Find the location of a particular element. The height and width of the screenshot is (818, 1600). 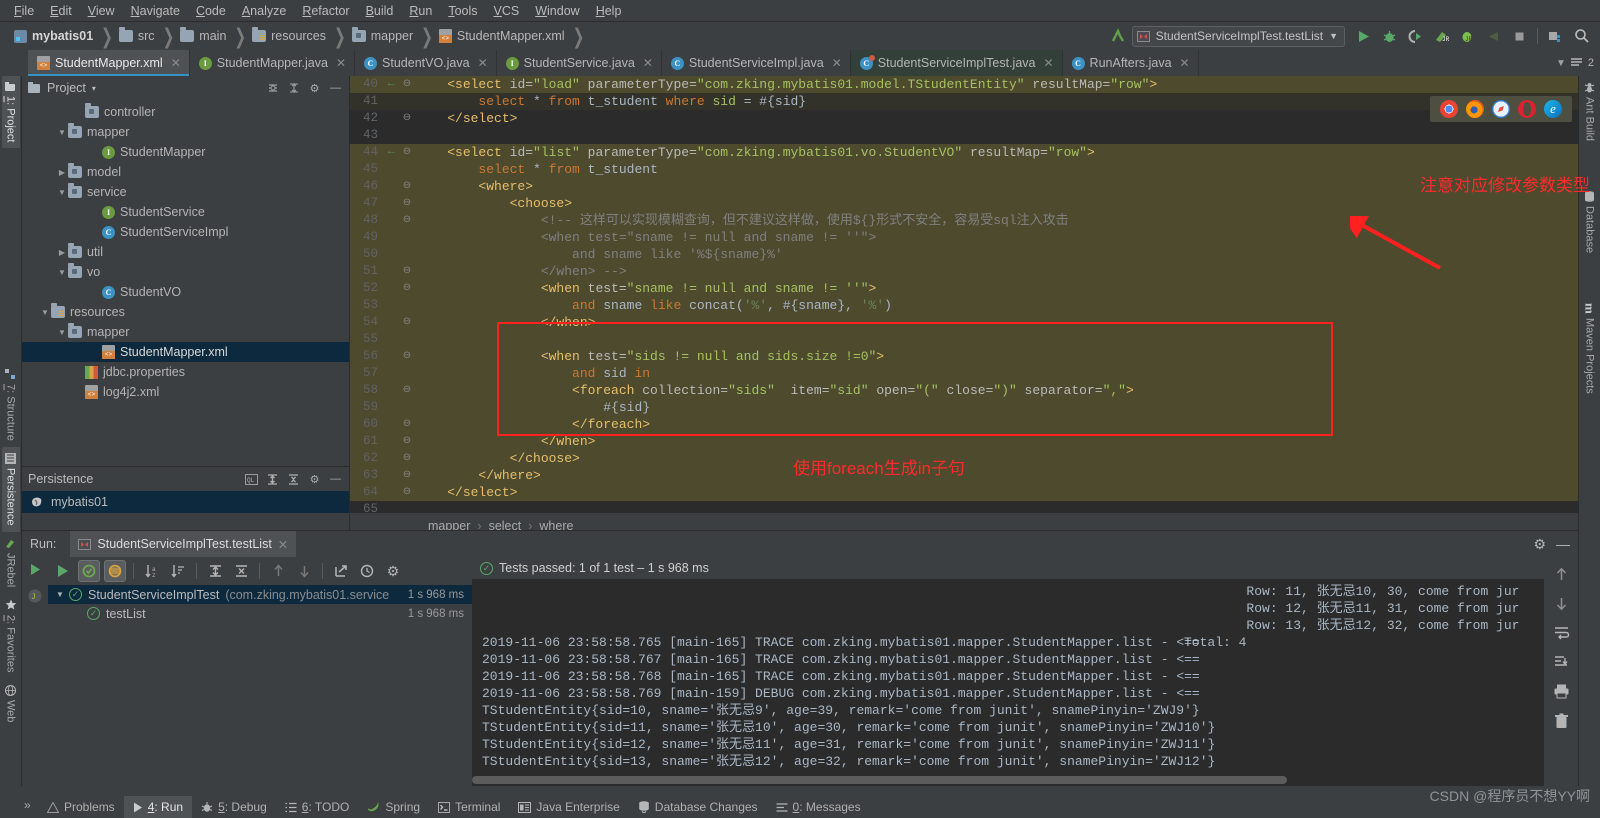

status-bar-item-debug: 5: Debug is located at coordinates (234, 807).